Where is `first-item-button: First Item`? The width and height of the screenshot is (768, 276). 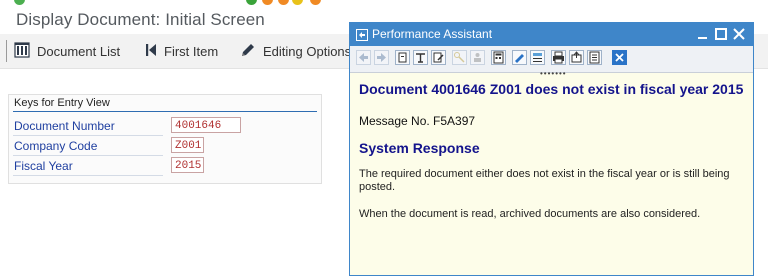 first-item-button: First Item is located at coordinates (181, 51).